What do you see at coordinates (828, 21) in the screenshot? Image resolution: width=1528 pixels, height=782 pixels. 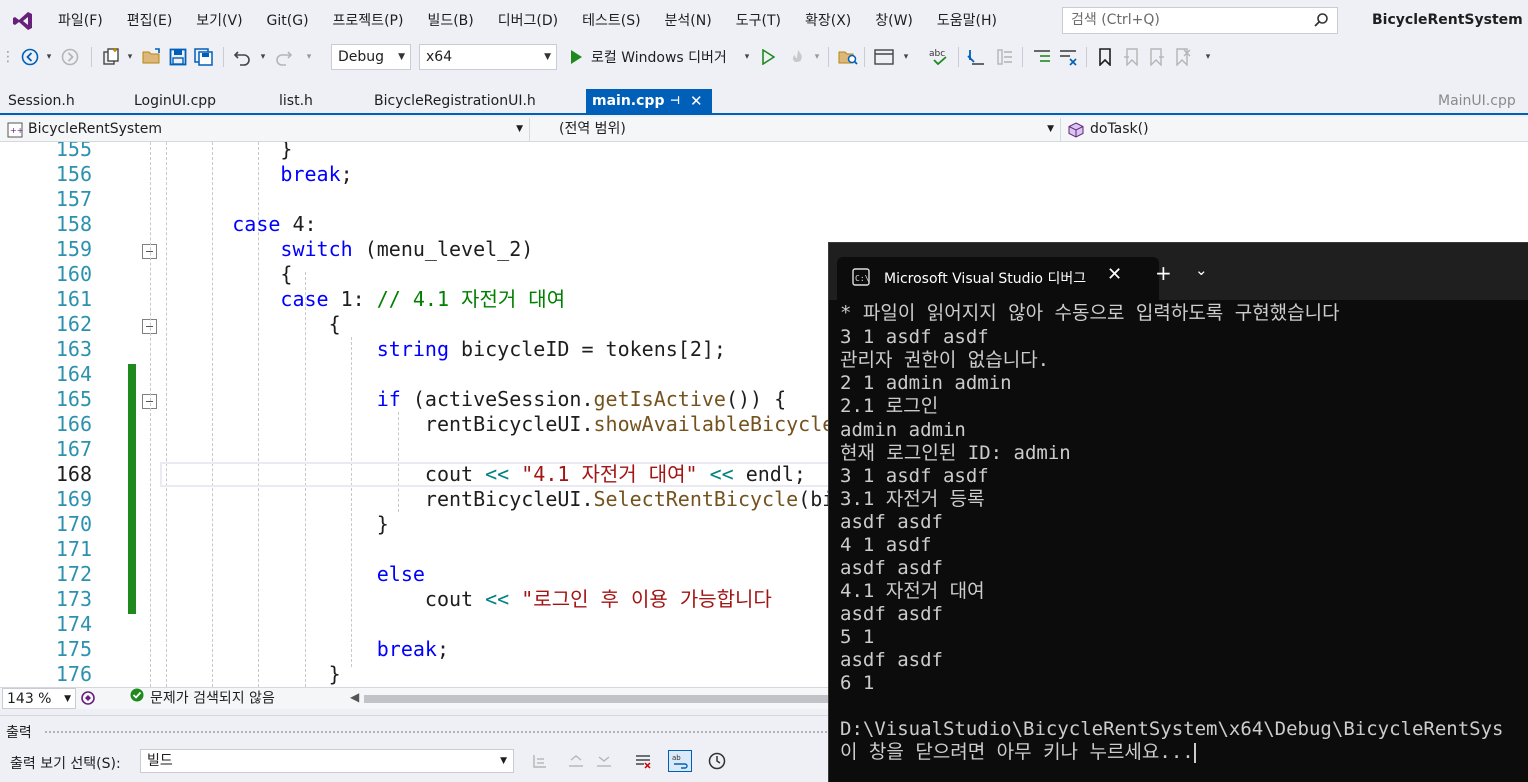 I see `menu-item: 확장(X)` at bounding box center [828, 21].